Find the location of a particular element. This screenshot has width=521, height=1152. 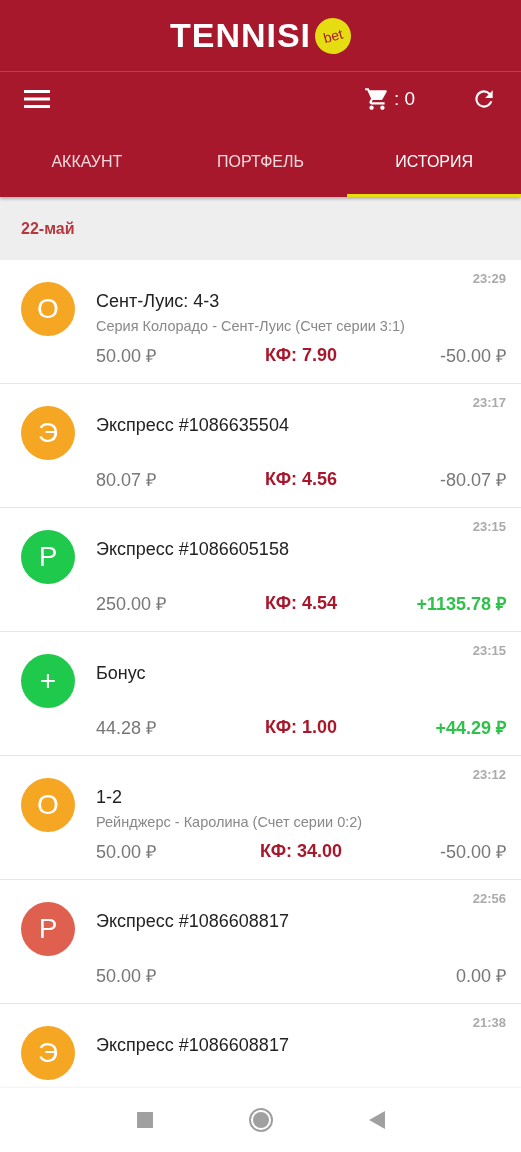

back-icon is located at coordinates (376, 1120).